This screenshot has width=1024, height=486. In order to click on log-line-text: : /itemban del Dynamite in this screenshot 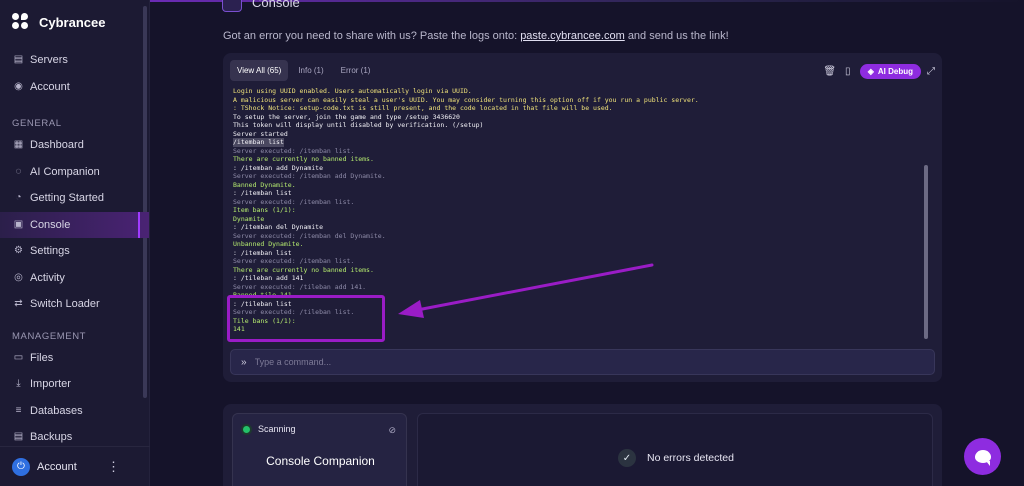, I will do `click(278, 227)`.